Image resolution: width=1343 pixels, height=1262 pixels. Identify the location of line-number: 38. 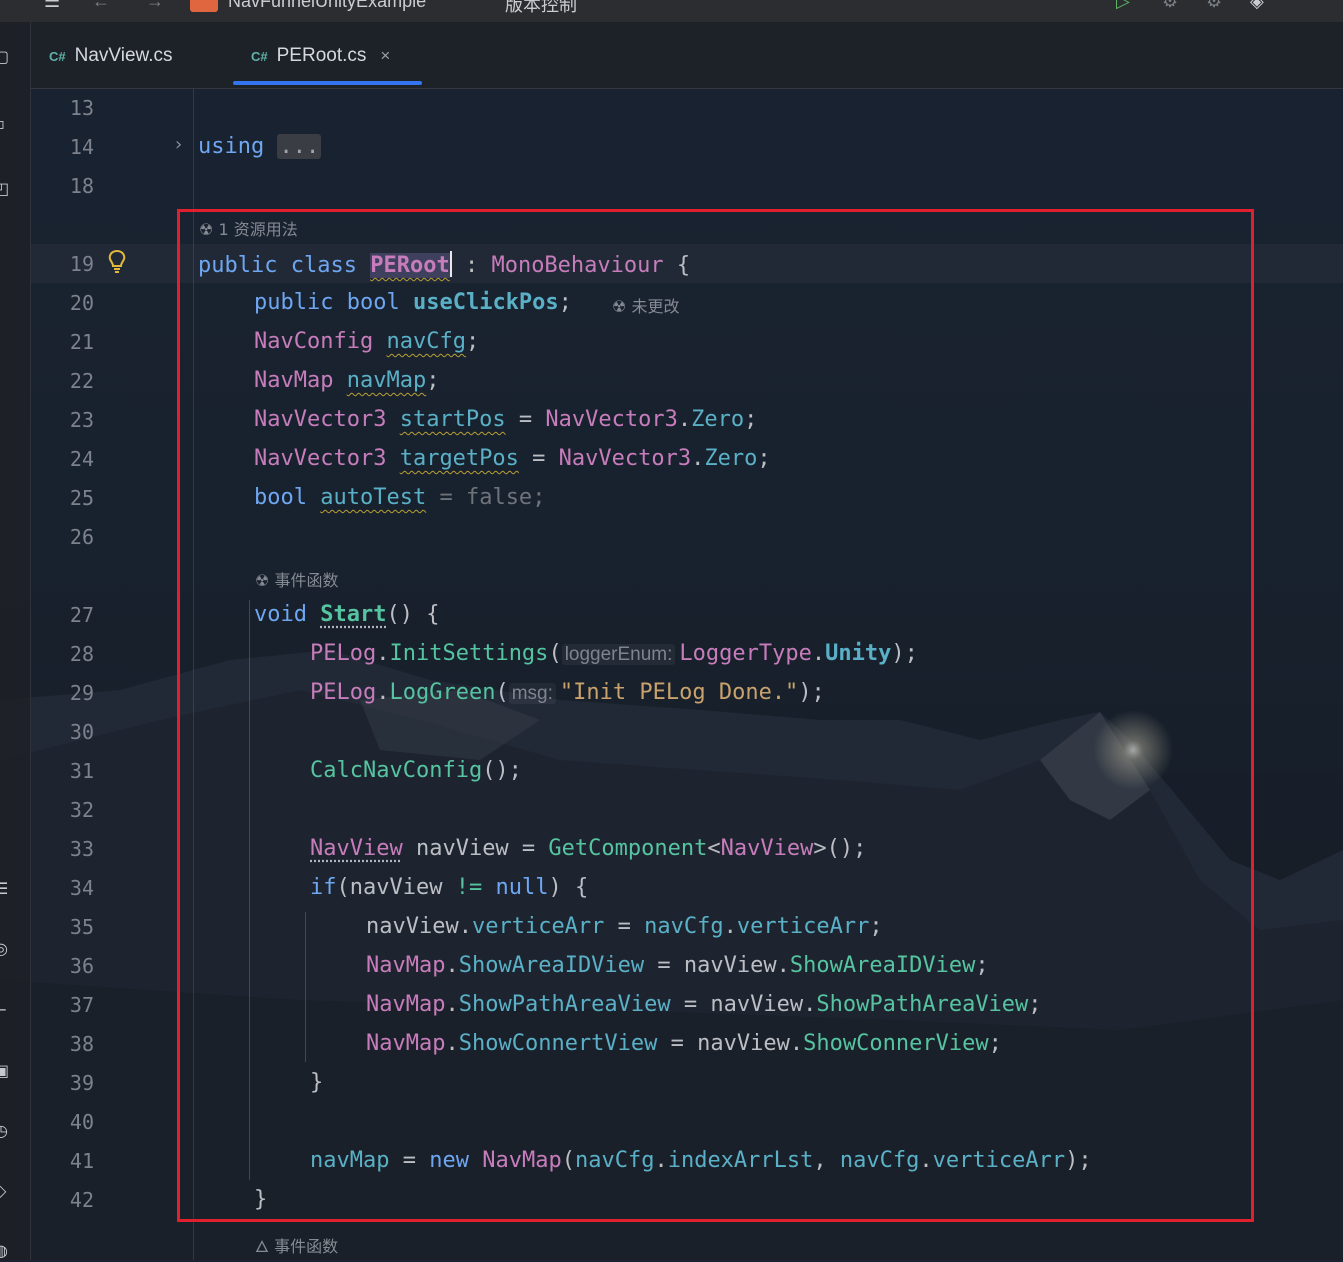
(81, 1044).